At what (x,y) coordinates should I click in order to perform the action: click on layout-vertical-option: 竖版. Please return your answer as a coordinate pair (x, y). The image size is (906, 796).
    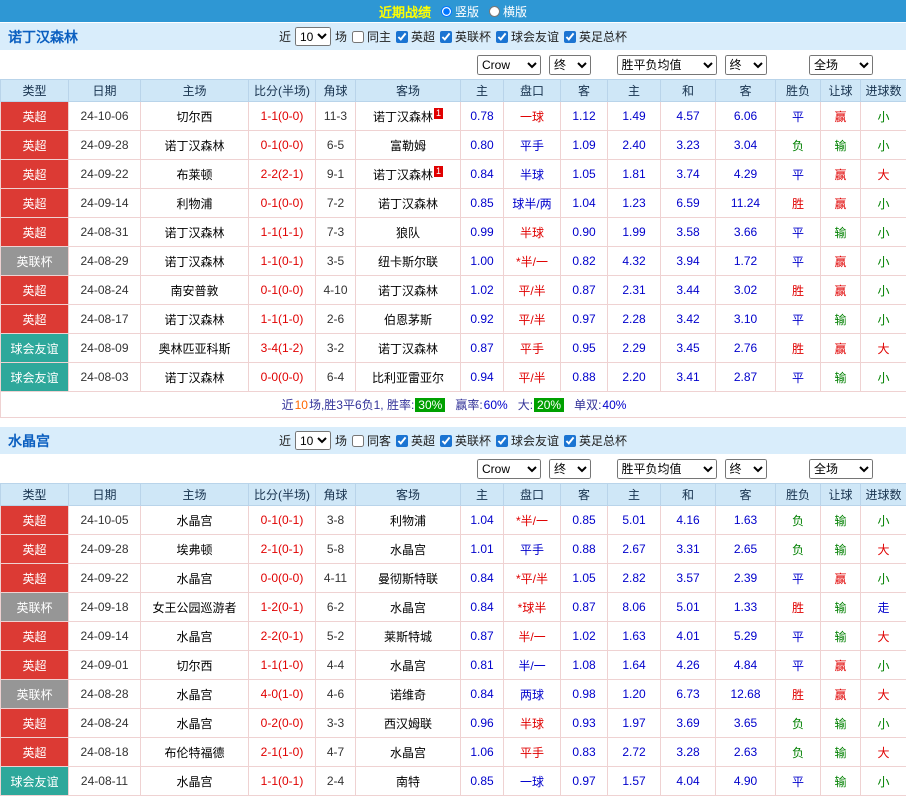
    Looking at the image, I should click on (460, 11).